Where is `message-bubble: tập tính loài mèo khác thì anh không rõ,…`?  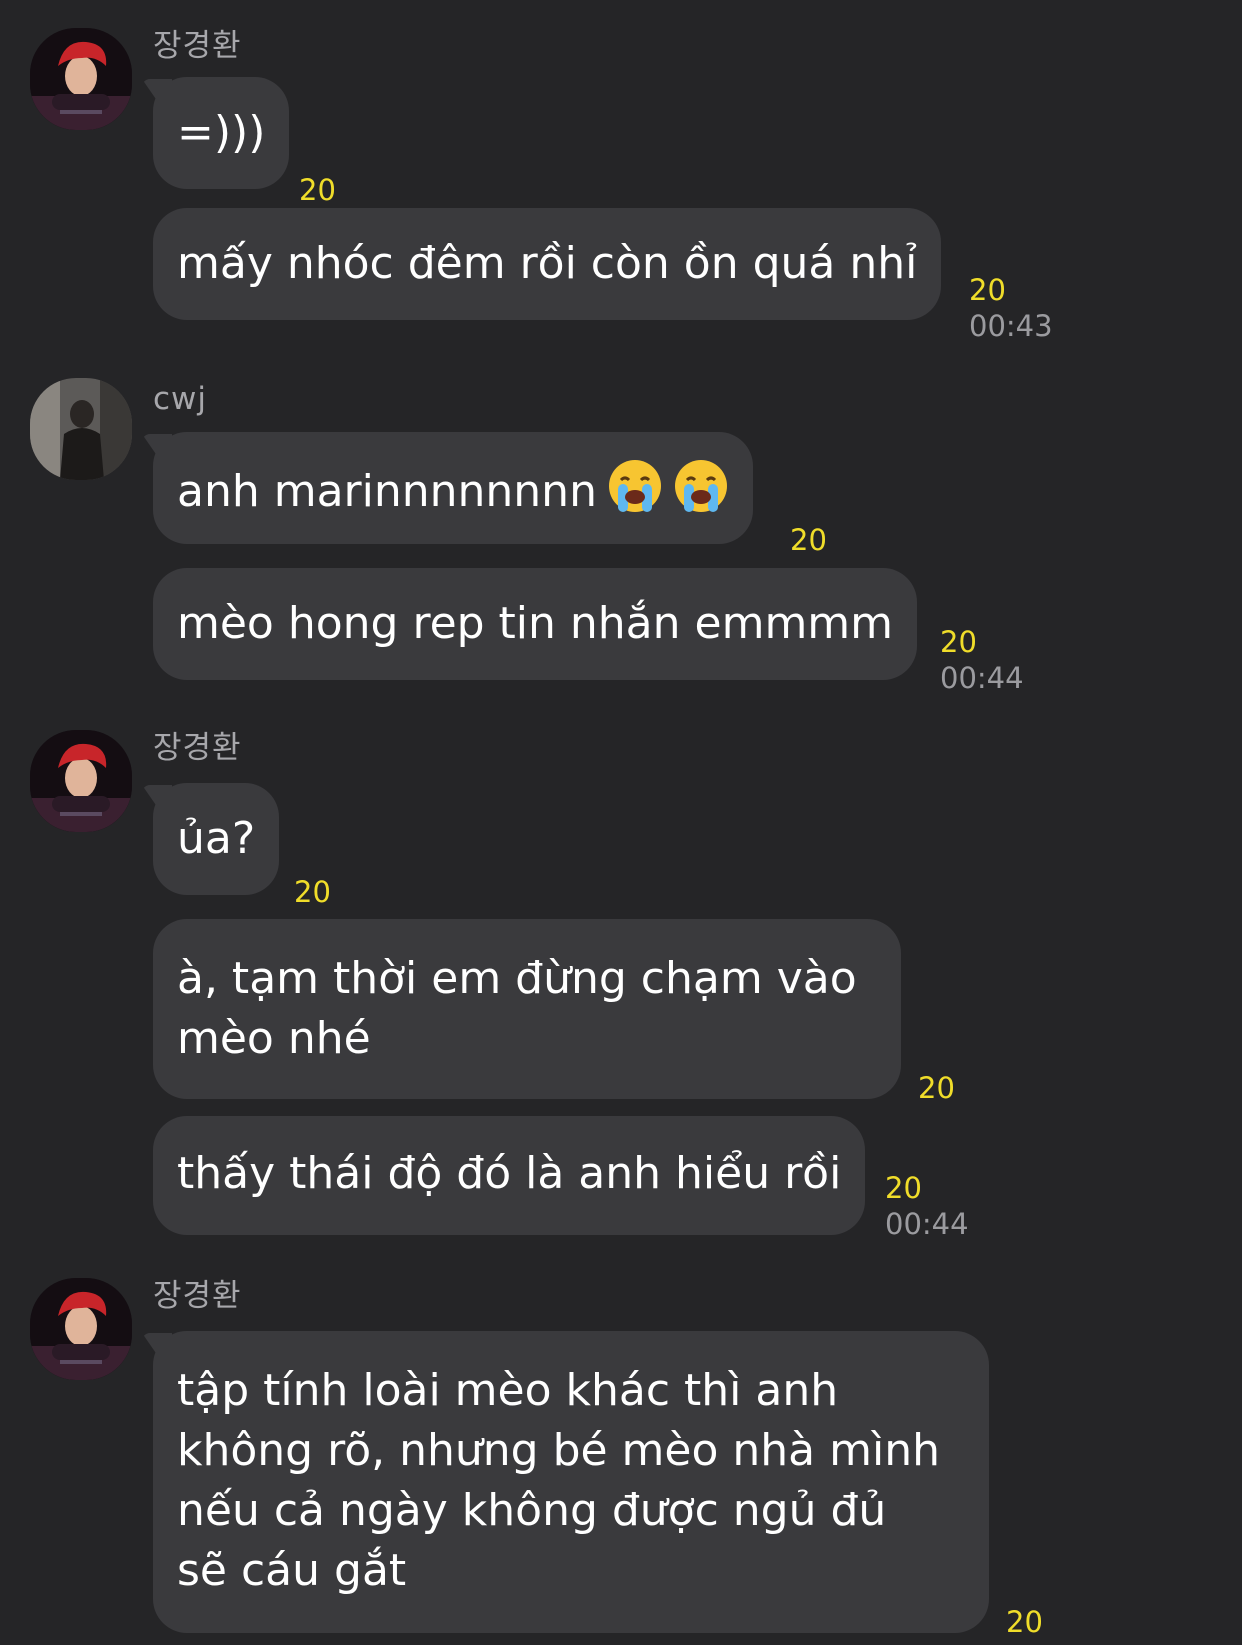
message-bubble: tập tính loài mèo khác thì anh không rõ,… is located at coordinates (571, 1482).